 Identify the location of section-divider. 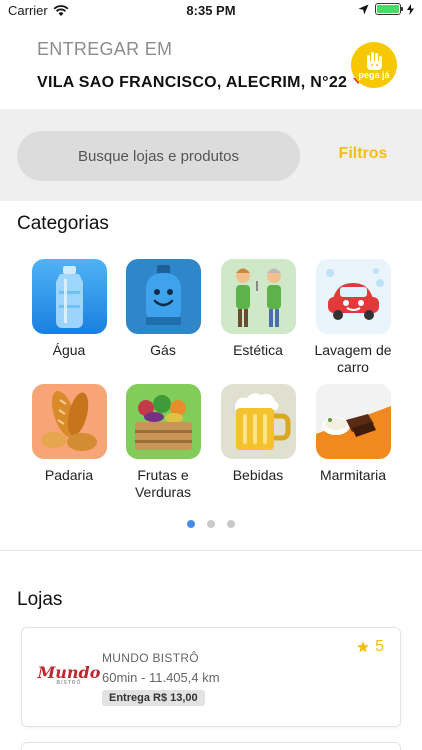
(211, 550).